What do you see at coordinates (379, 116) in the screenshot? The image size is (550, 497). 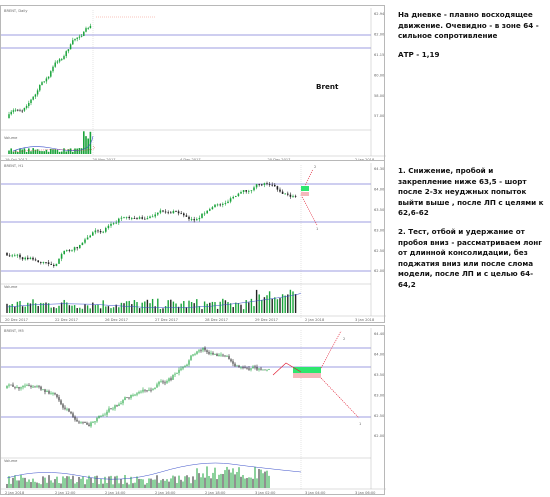 I see `price-tick-label: 57.00` at bounding box center [379, 116].